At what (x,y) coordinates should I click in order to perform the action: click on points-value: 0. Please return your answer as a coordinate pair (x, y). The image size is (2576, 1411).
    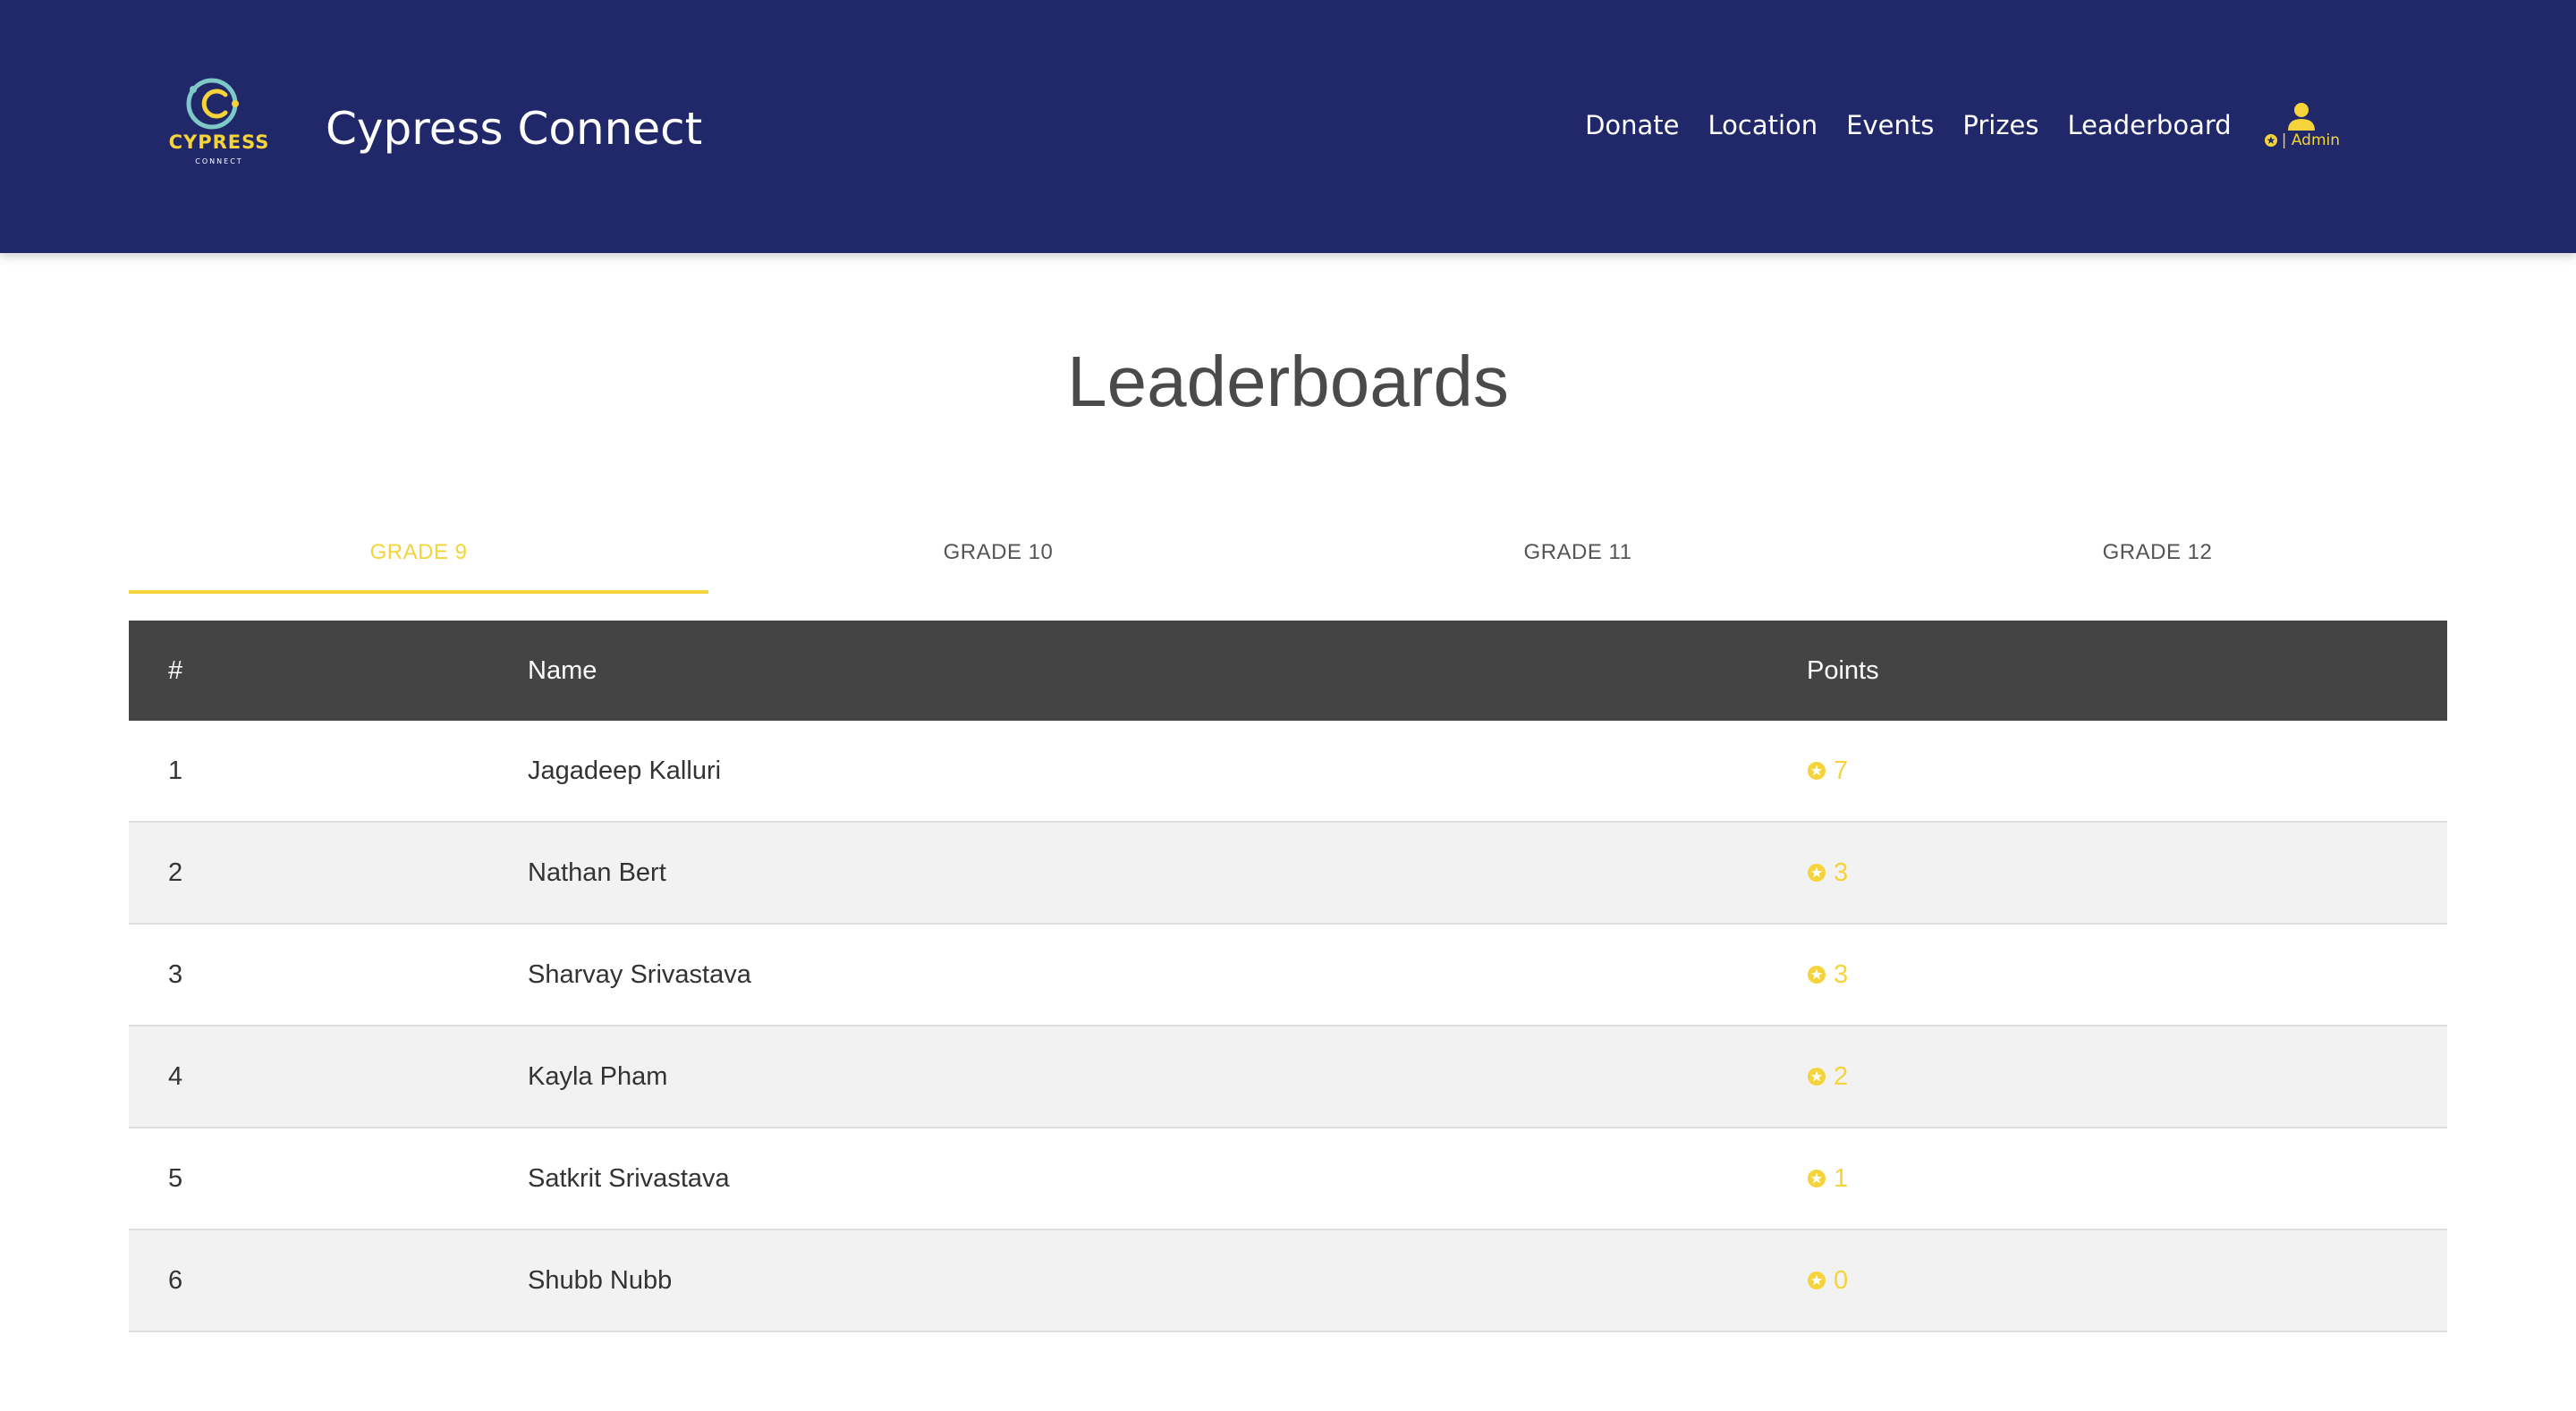
    Looking at the image, I should click on (2127, 1281).